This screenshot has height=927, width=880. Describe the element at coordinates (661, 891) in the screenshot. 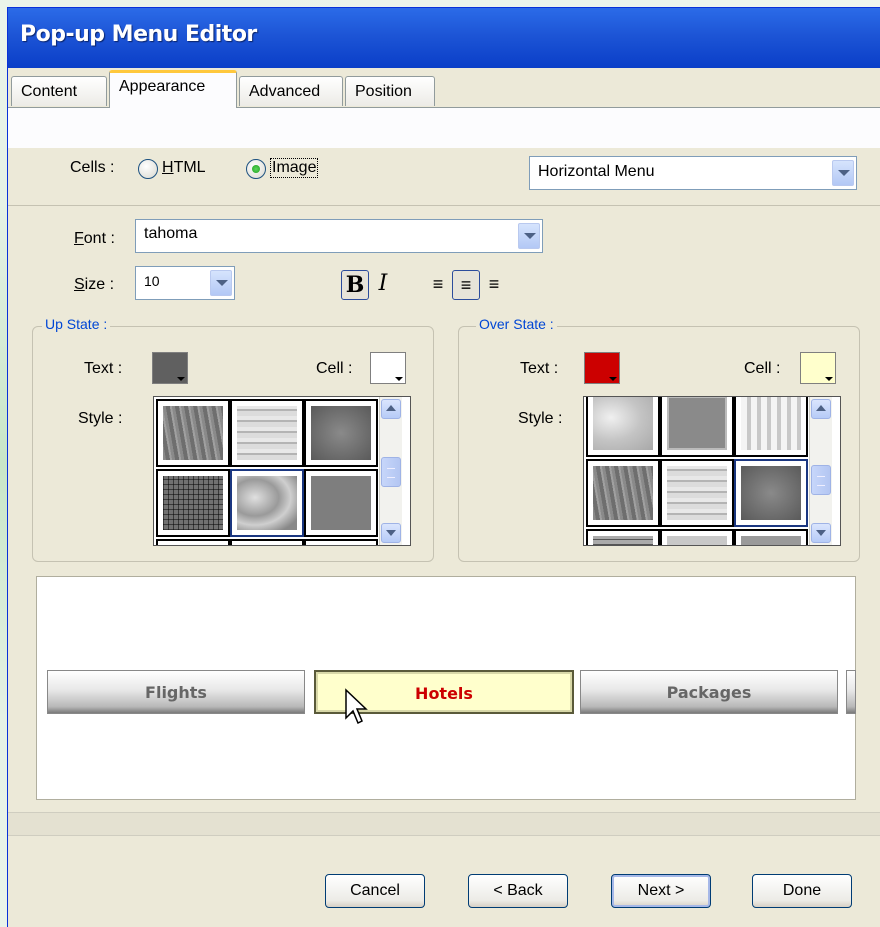

I see `next-button: Next >` at that location.